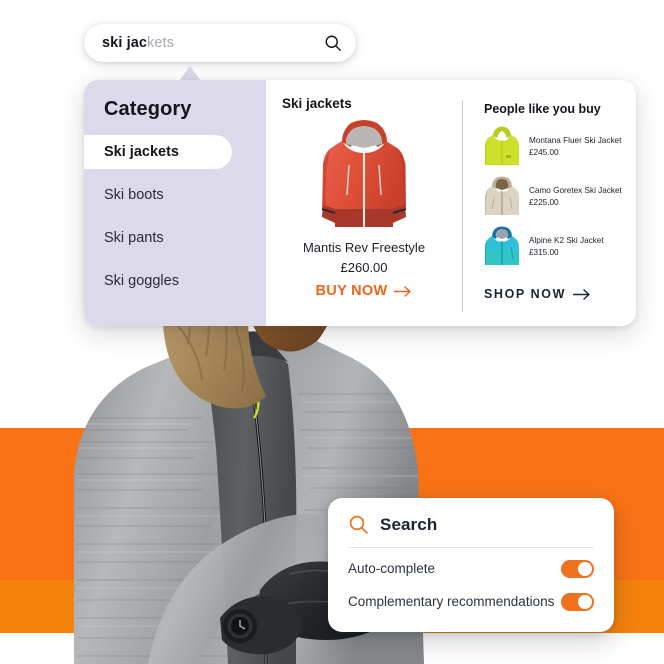 This screenshot has height=664, width=664. I want to click on sidebar-item-label: Ski goggles, so click(141, 281).